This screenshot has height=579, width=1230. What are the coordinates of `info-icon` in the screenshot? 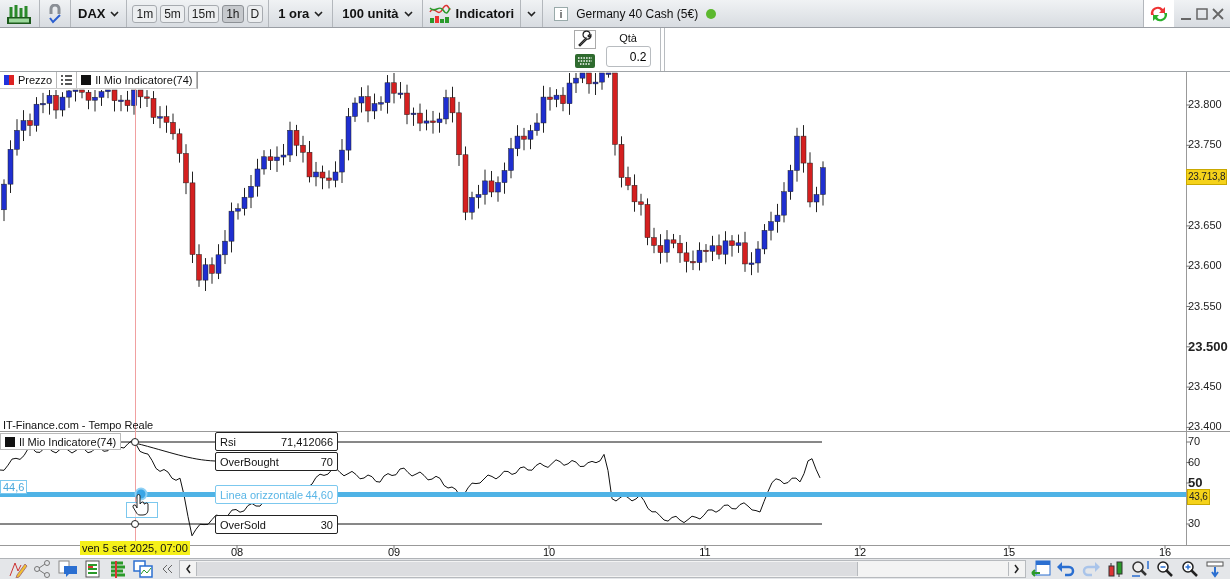 It's located at (561, 13).